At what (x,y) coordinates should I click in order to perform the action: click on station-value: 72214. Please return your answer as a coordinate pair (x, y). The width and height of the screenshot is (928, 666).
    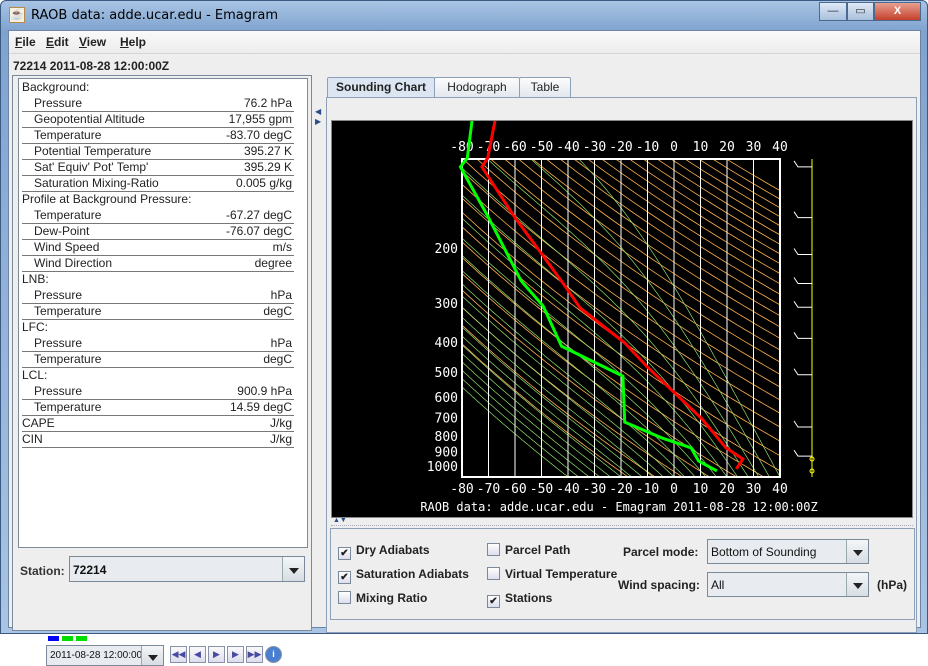
    Looking at the image, I should click on (90, 570).